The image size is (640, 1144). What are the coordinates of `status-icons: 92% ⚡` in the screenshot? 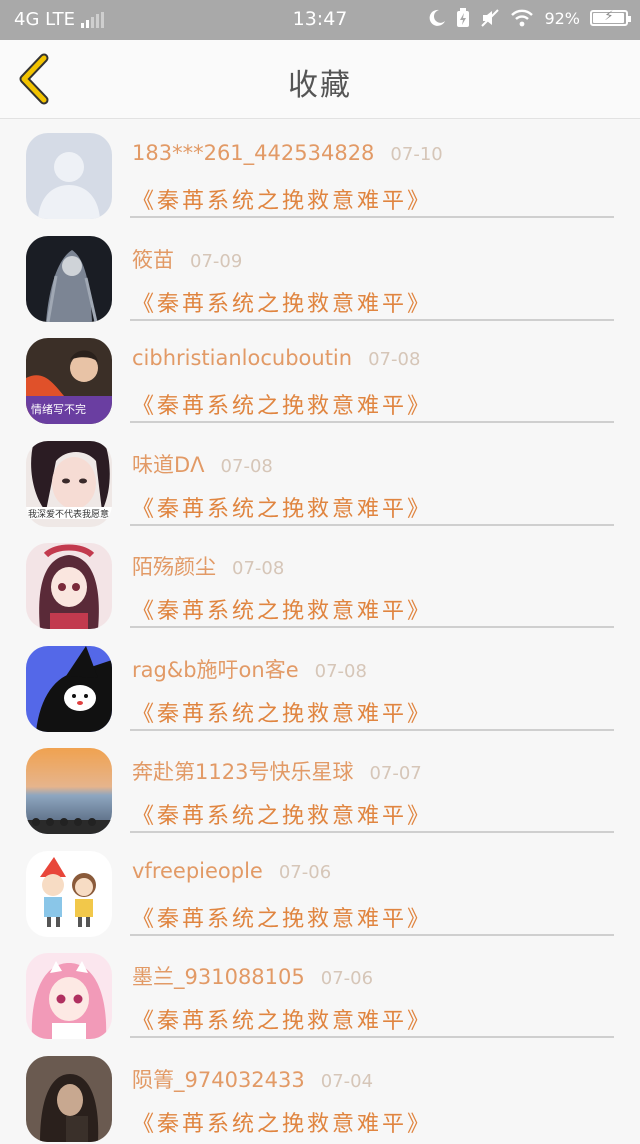 It's located at (528, 18).